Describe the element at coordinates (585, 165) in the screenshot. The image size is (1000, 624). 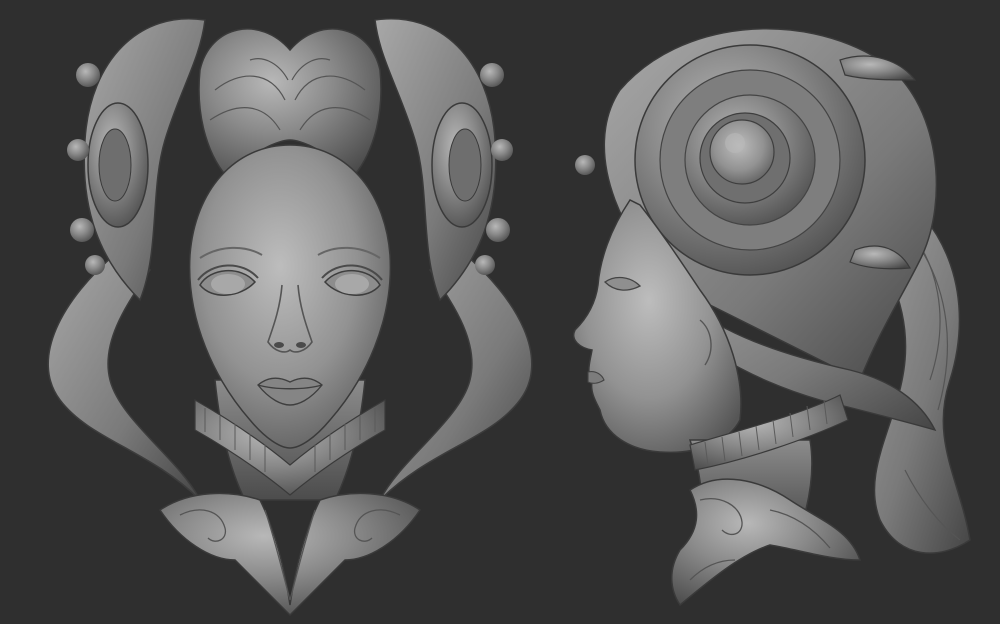
I see `profile-bead` at that location.